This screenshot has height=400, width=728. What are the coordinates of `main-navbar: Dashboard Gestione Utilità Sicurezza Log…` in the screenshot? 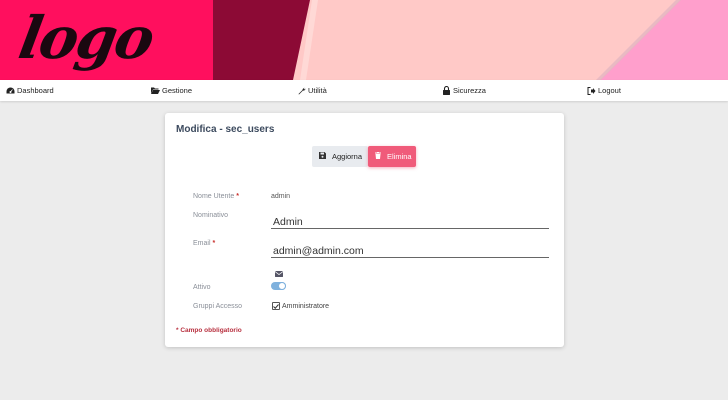 It's located at (364, 90).